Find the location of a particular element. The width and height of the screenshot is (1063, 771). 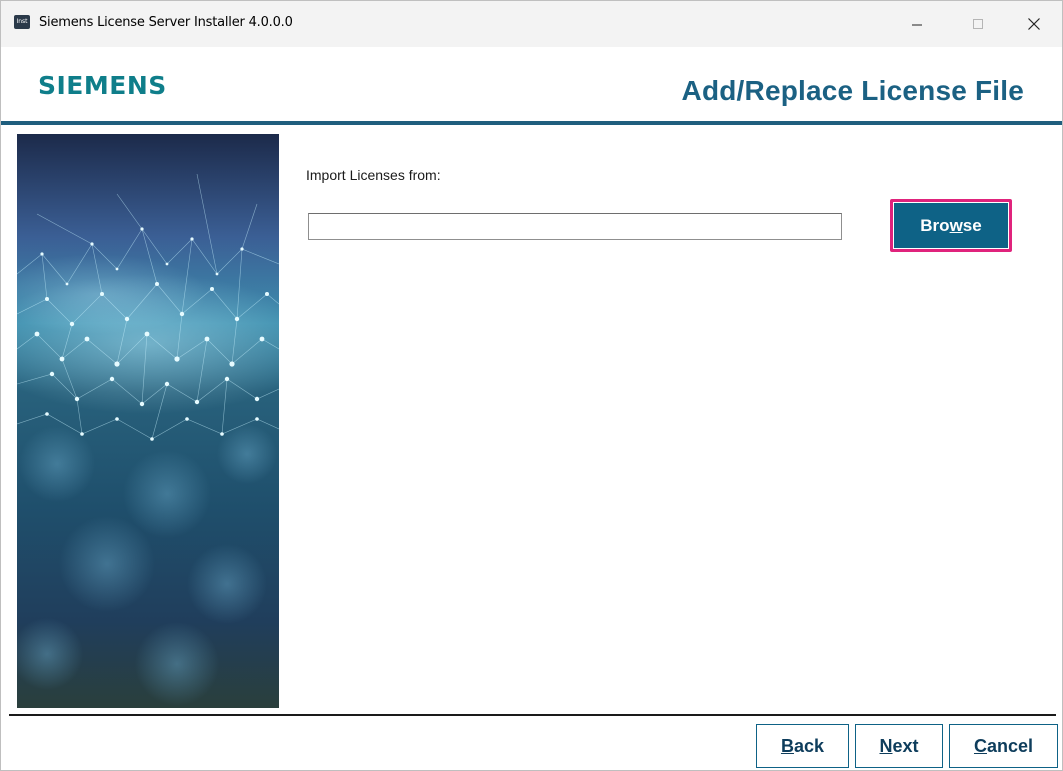

close-icon is located at coordinates (1034, 24).